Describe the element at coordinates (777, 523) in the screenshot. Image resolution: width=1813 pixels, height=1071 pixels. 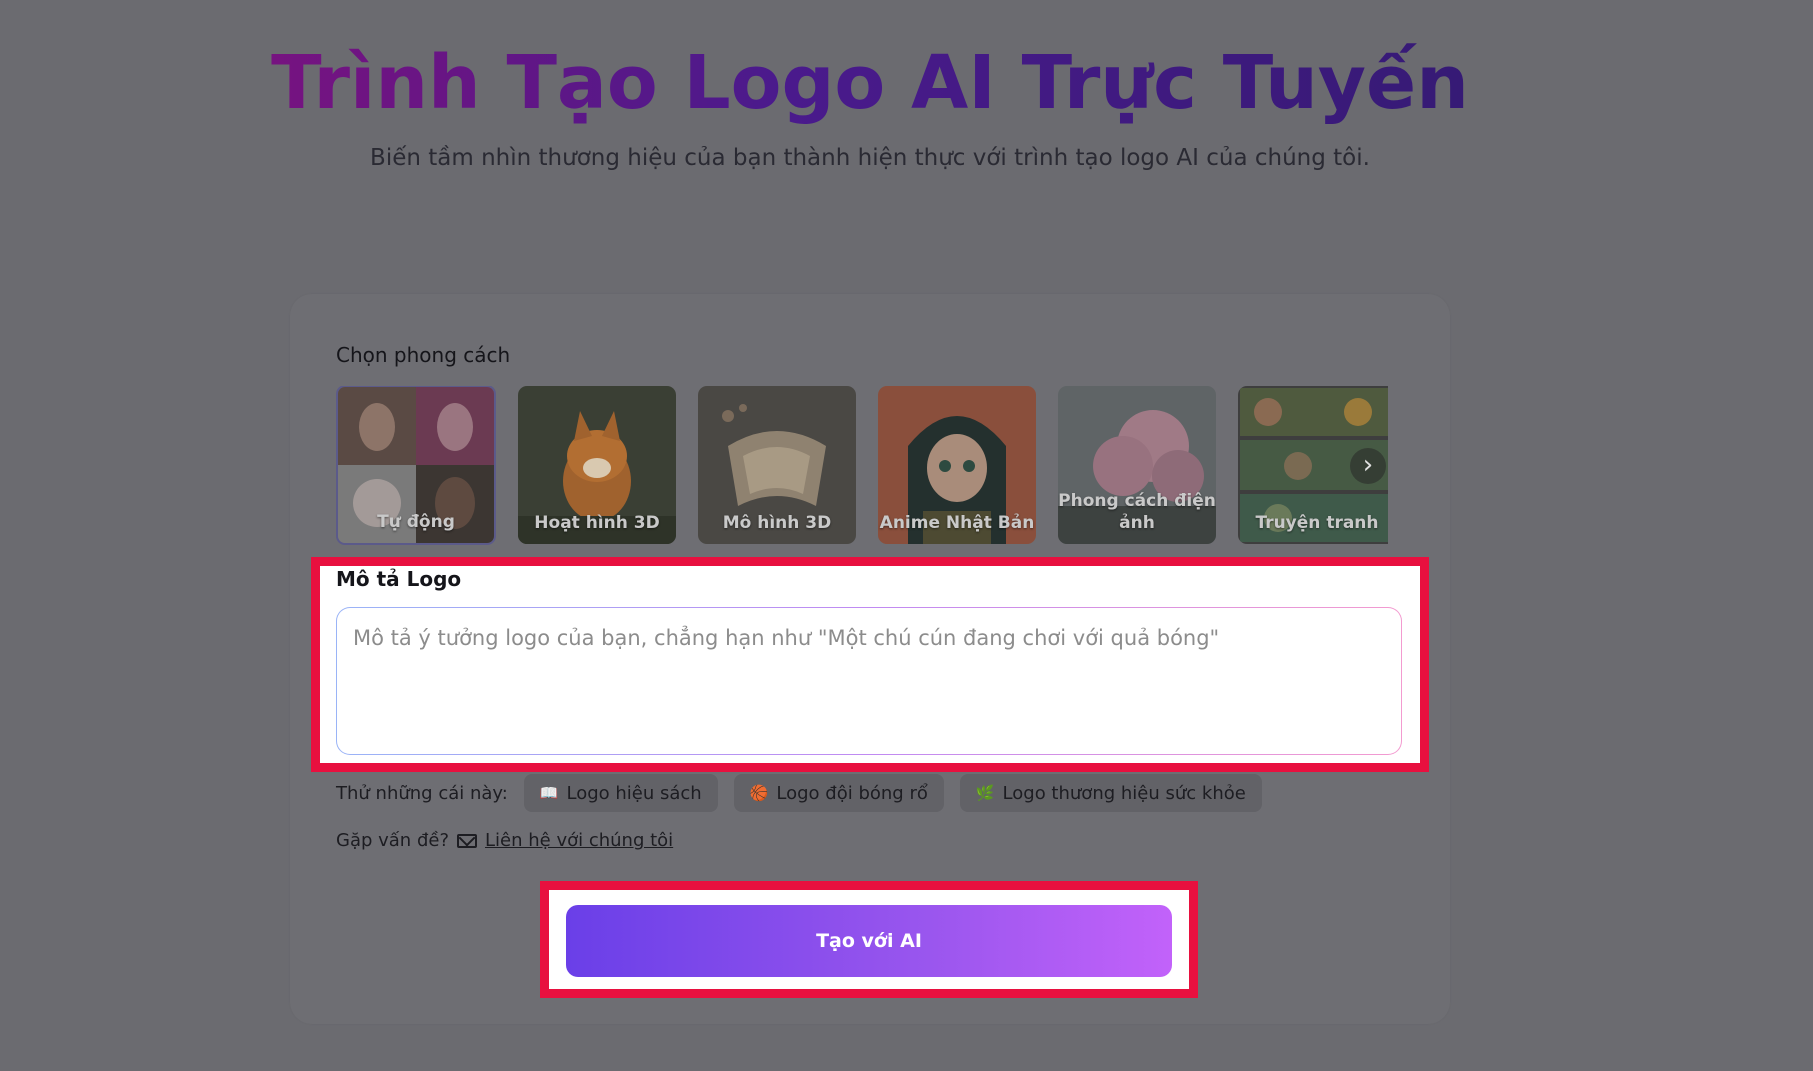
I see `style-name: Mô hình 3D` at that location.